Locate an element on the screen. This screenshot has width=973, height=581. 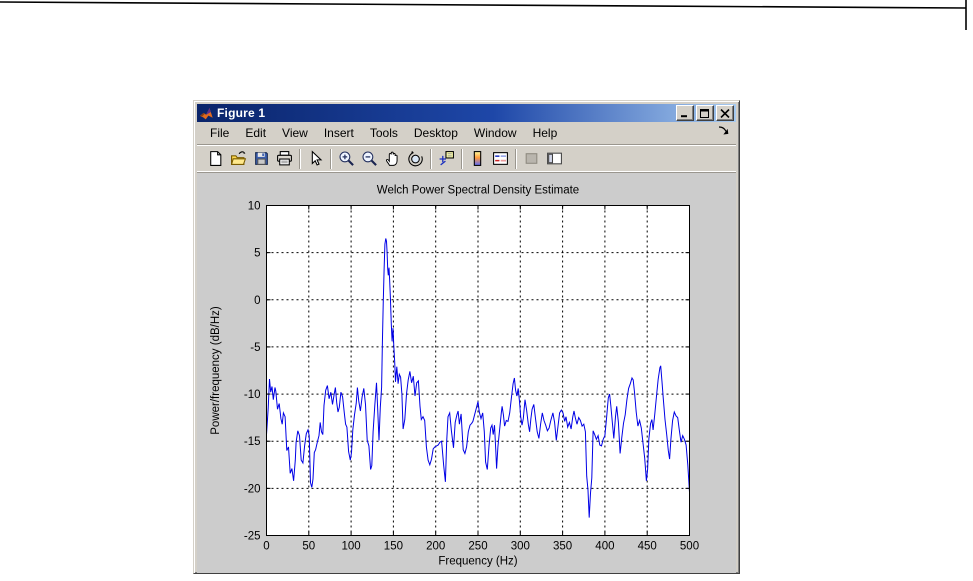
minimize-icon is located at coordinates (684, 115).